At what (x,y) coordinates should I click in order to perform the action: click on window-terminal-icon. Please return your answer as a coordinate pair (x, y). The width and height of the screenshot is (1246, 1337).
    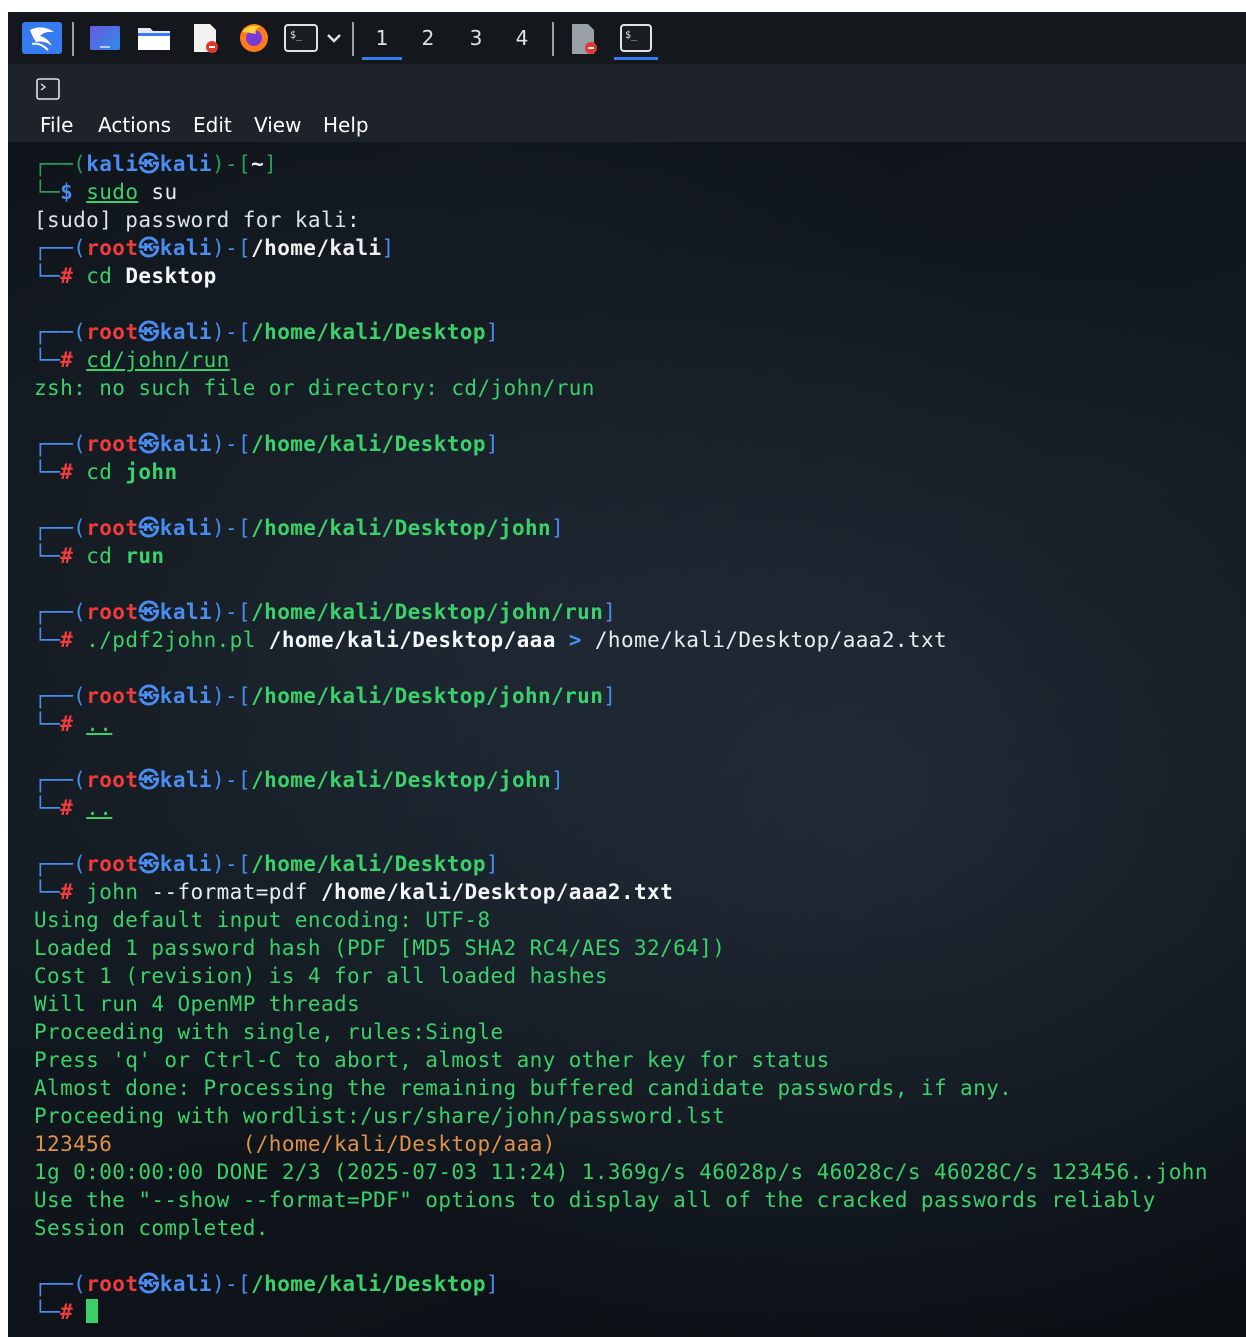
    Looking at the image, I should click on (48, 89).